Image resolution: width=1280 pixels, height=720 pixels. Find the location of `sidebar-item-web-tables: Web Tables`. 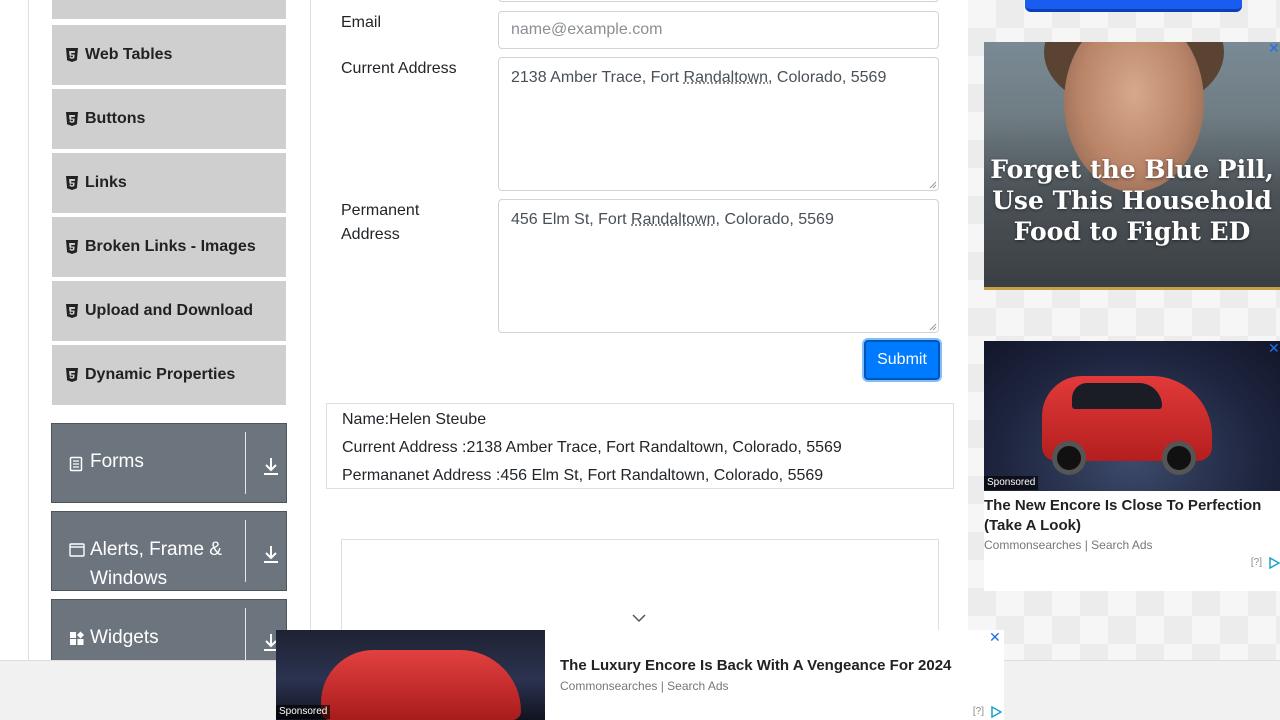

sidebar-item-web-tables: Web Tables is located at coordinates (169, 55).